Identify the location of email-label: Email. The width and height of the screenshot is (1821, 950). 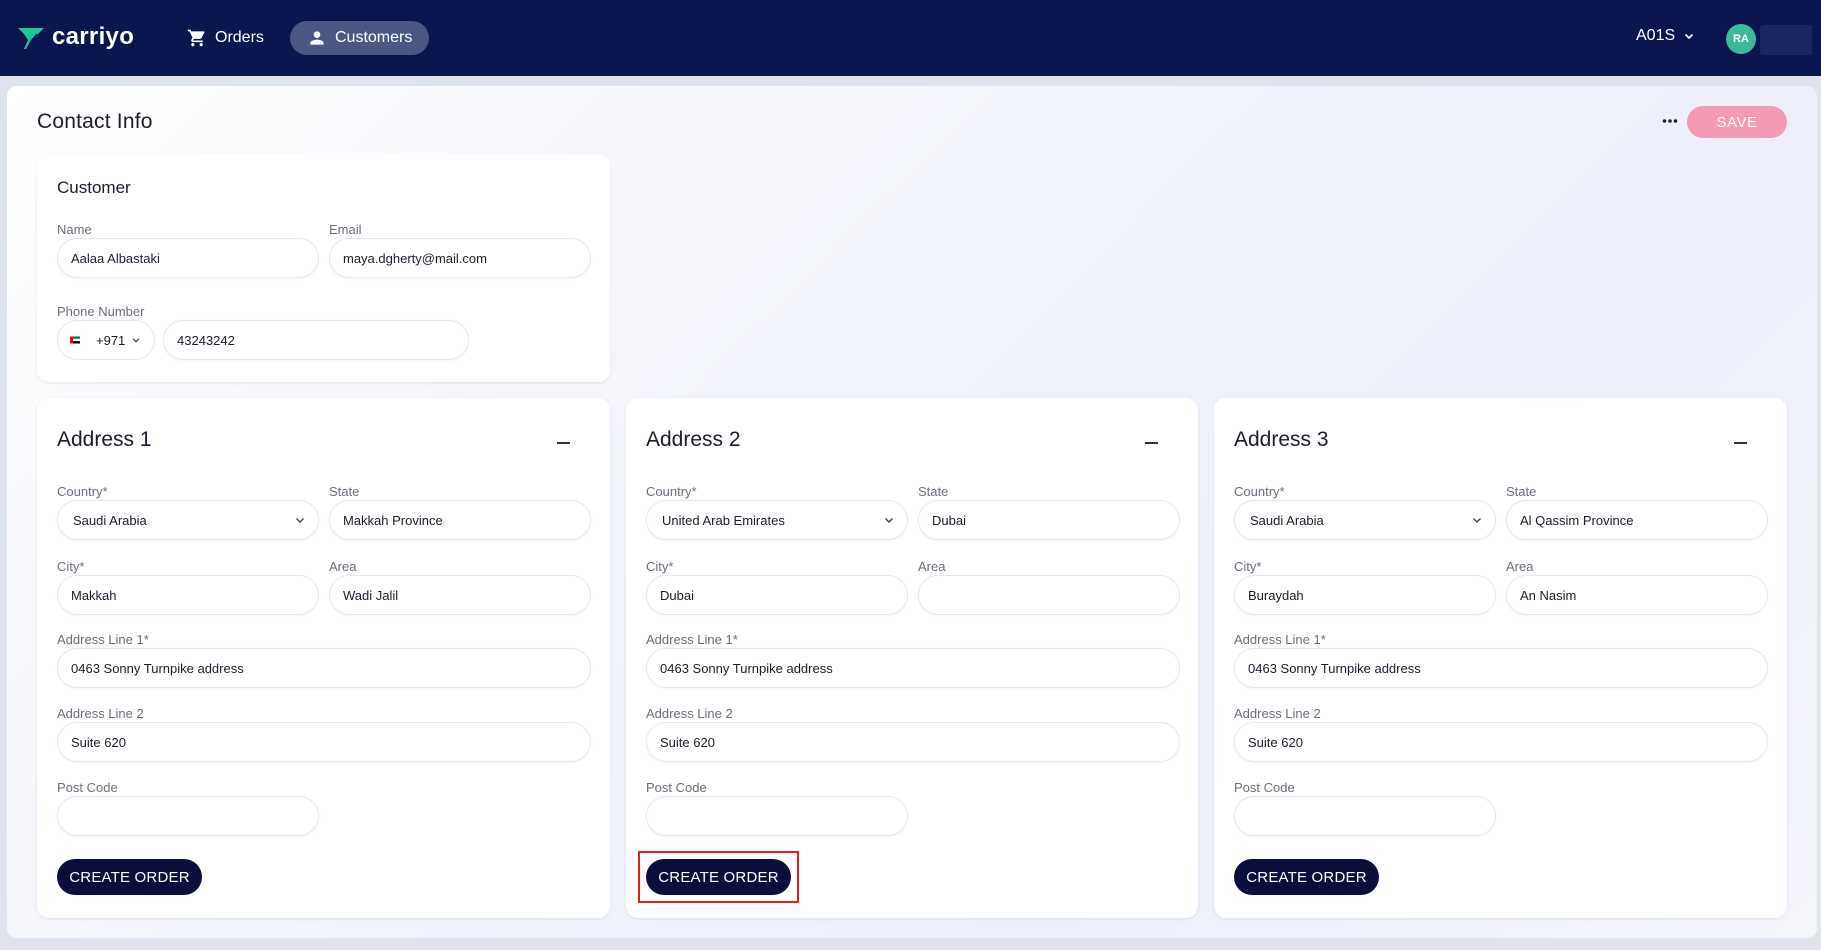
(345, 229).